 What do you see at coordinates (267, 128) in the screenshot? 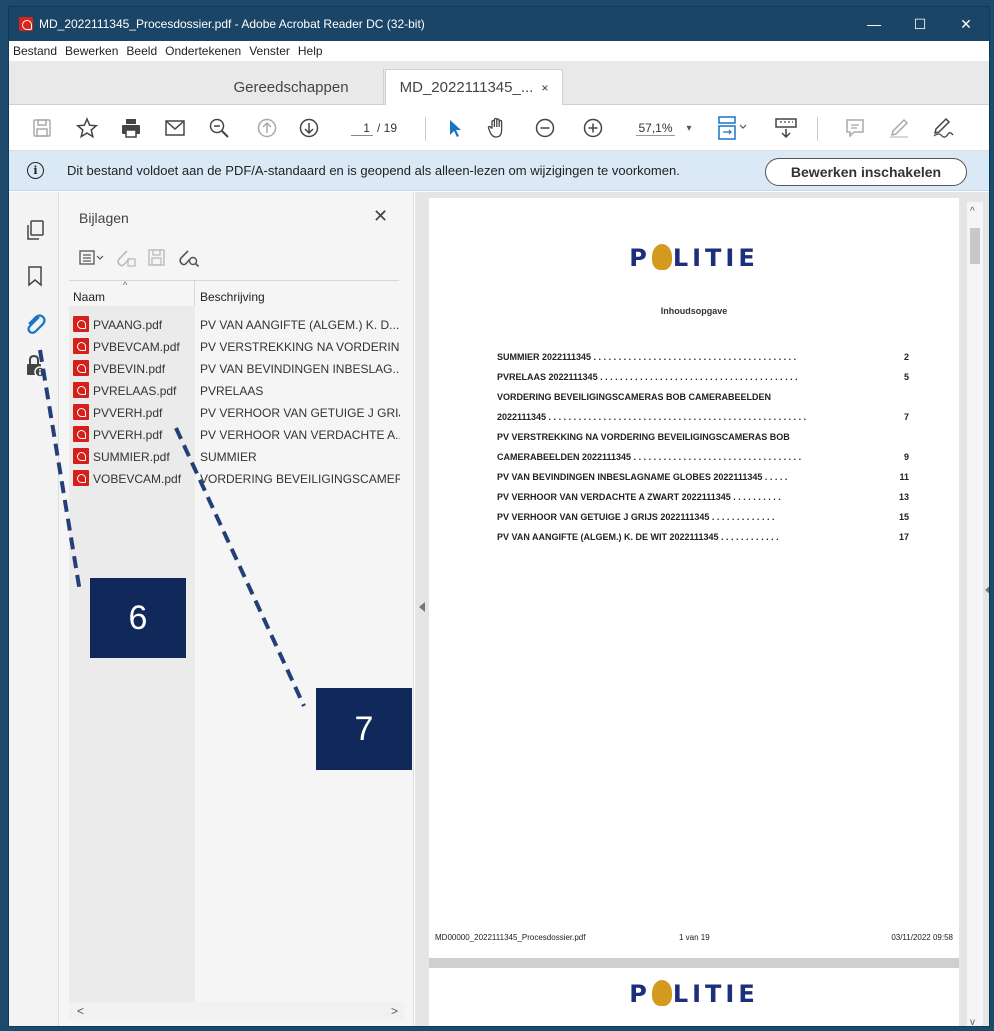
I see `previous-page-icon` at bounding box center [267, 128].